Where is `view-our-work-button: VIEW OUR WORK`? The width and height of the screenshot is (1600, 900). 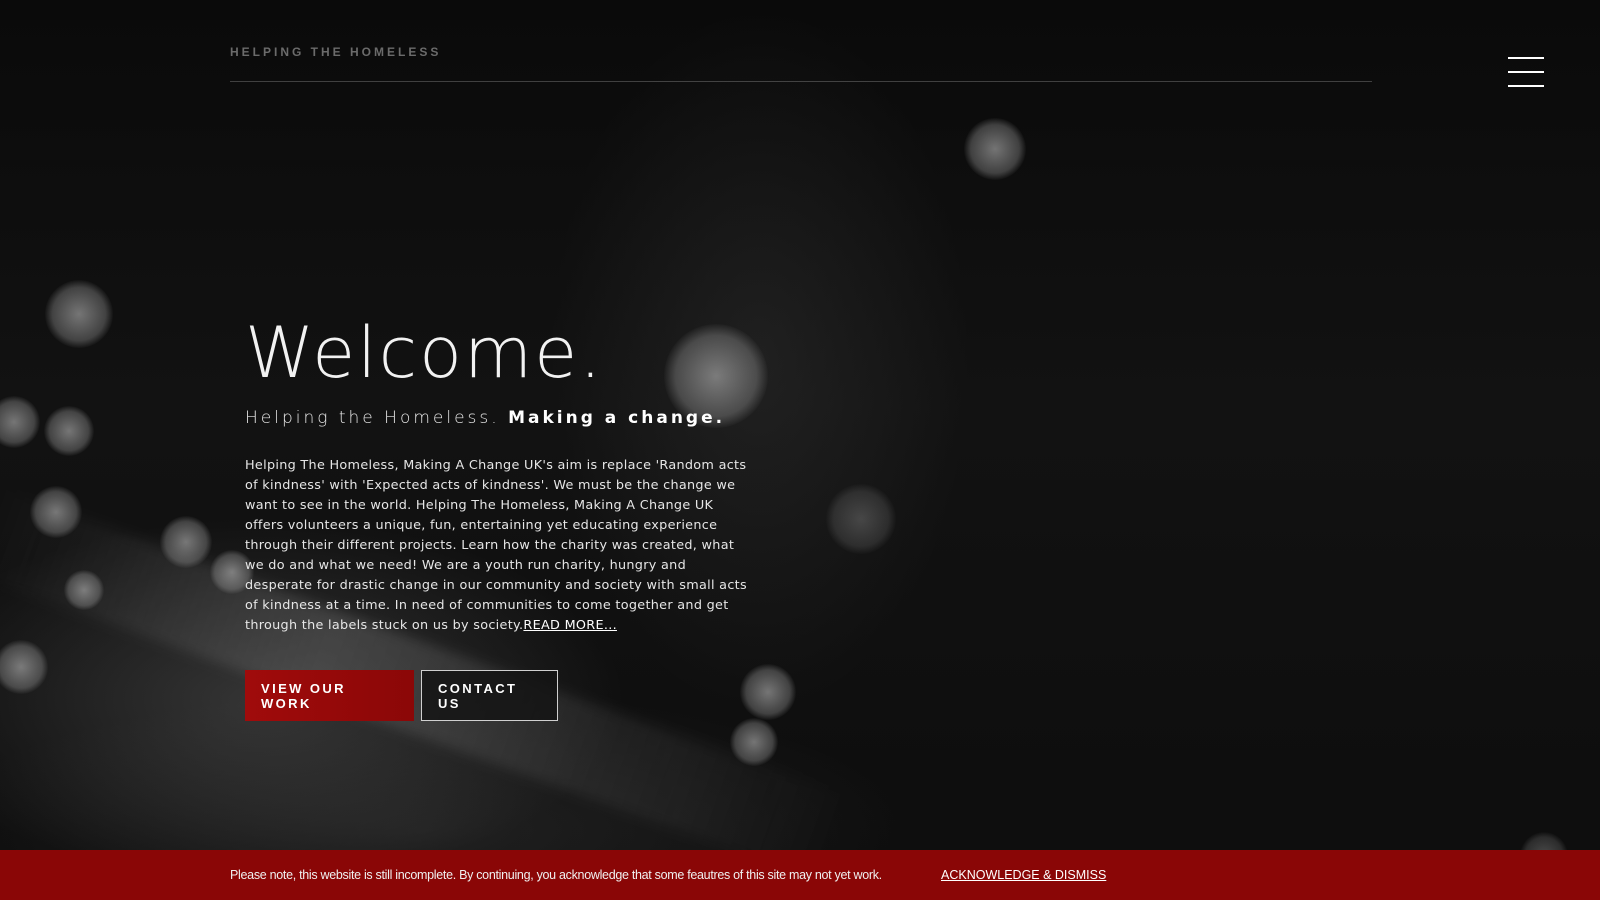 view-our-work-button: VIEW OUR WORK is located at coordinates (329, 695).